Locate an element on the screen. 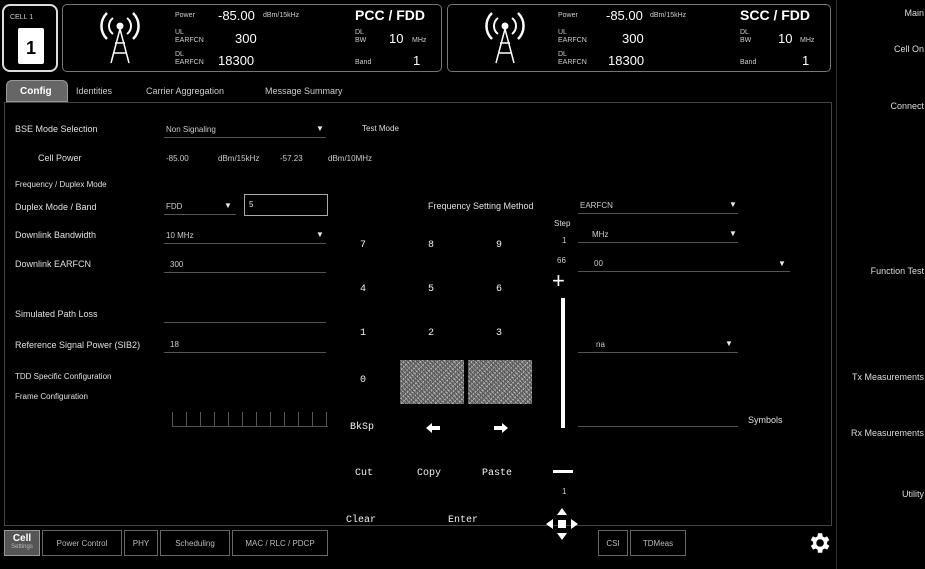 The image size is (925, 569). bottom-tab-cell: Cell Settings is located at coordinates (22, 543).